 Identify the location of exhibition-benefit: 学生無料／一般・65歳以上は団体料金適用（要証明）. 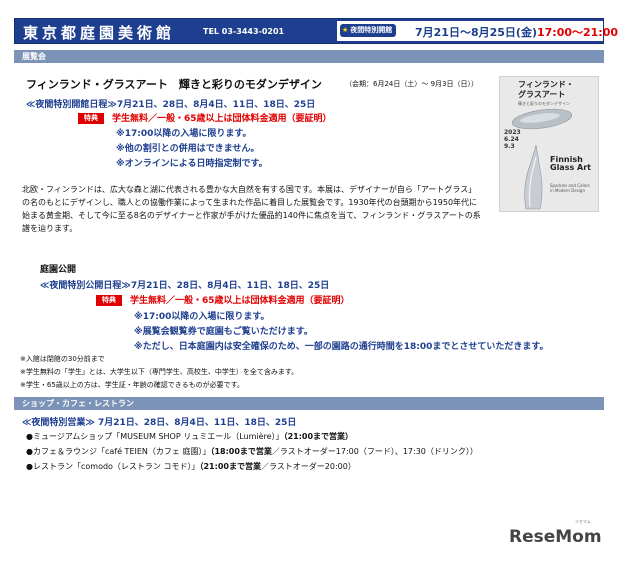
(222, 119).